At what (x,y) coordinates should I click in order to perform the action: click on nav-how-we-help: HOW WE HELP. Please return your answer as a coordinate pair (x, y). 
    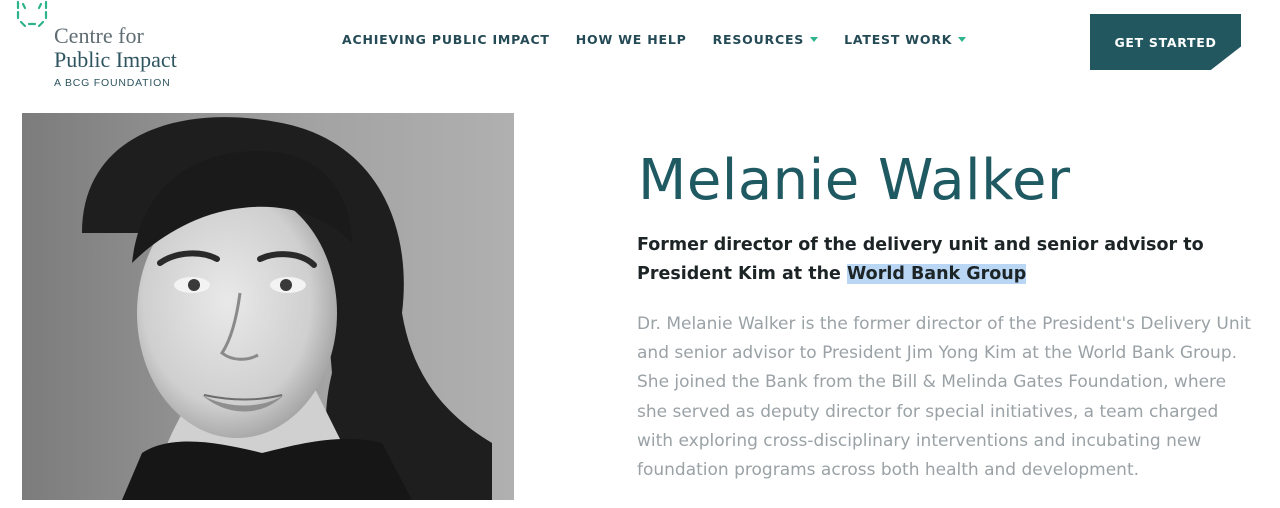
    Looking at the image, I should click on (631, 39).